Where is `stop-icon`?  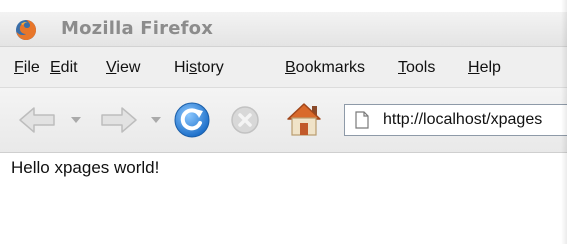 stop-icon is located at coordinates (245, 120).